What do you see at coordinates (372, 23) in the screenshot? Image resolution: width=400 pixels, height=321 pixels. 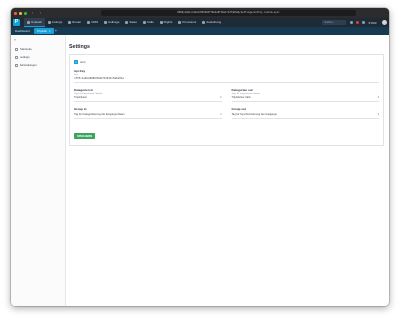 I see `user-name: STAFF` at bounding box center [372, 23].